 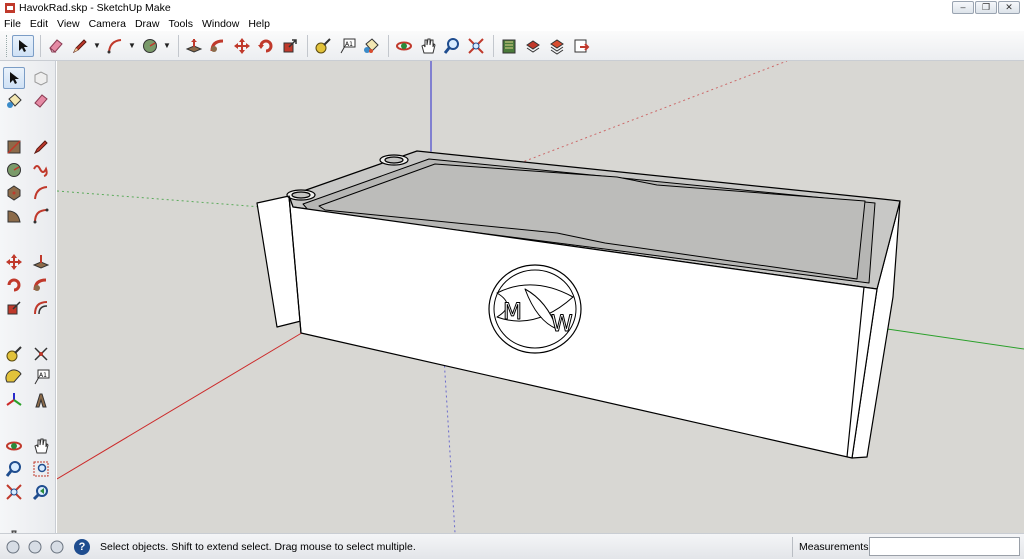 I want to click on menu-window: Window, so click(x=220, y=24).